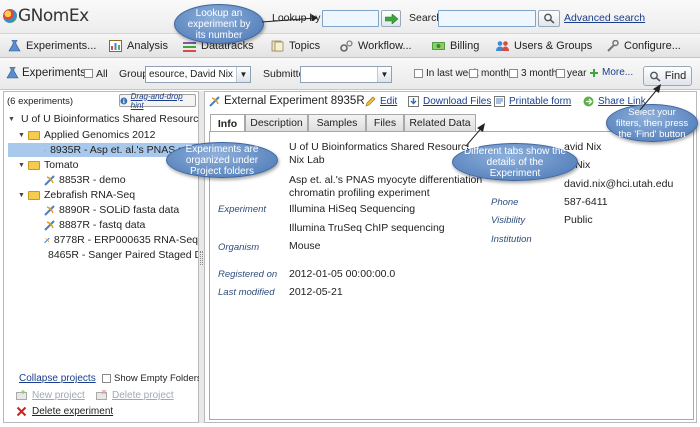 The height and width of the screenshot is (427, 700). I want to click on app-logo-text: GNomEx, so click(53, 16).